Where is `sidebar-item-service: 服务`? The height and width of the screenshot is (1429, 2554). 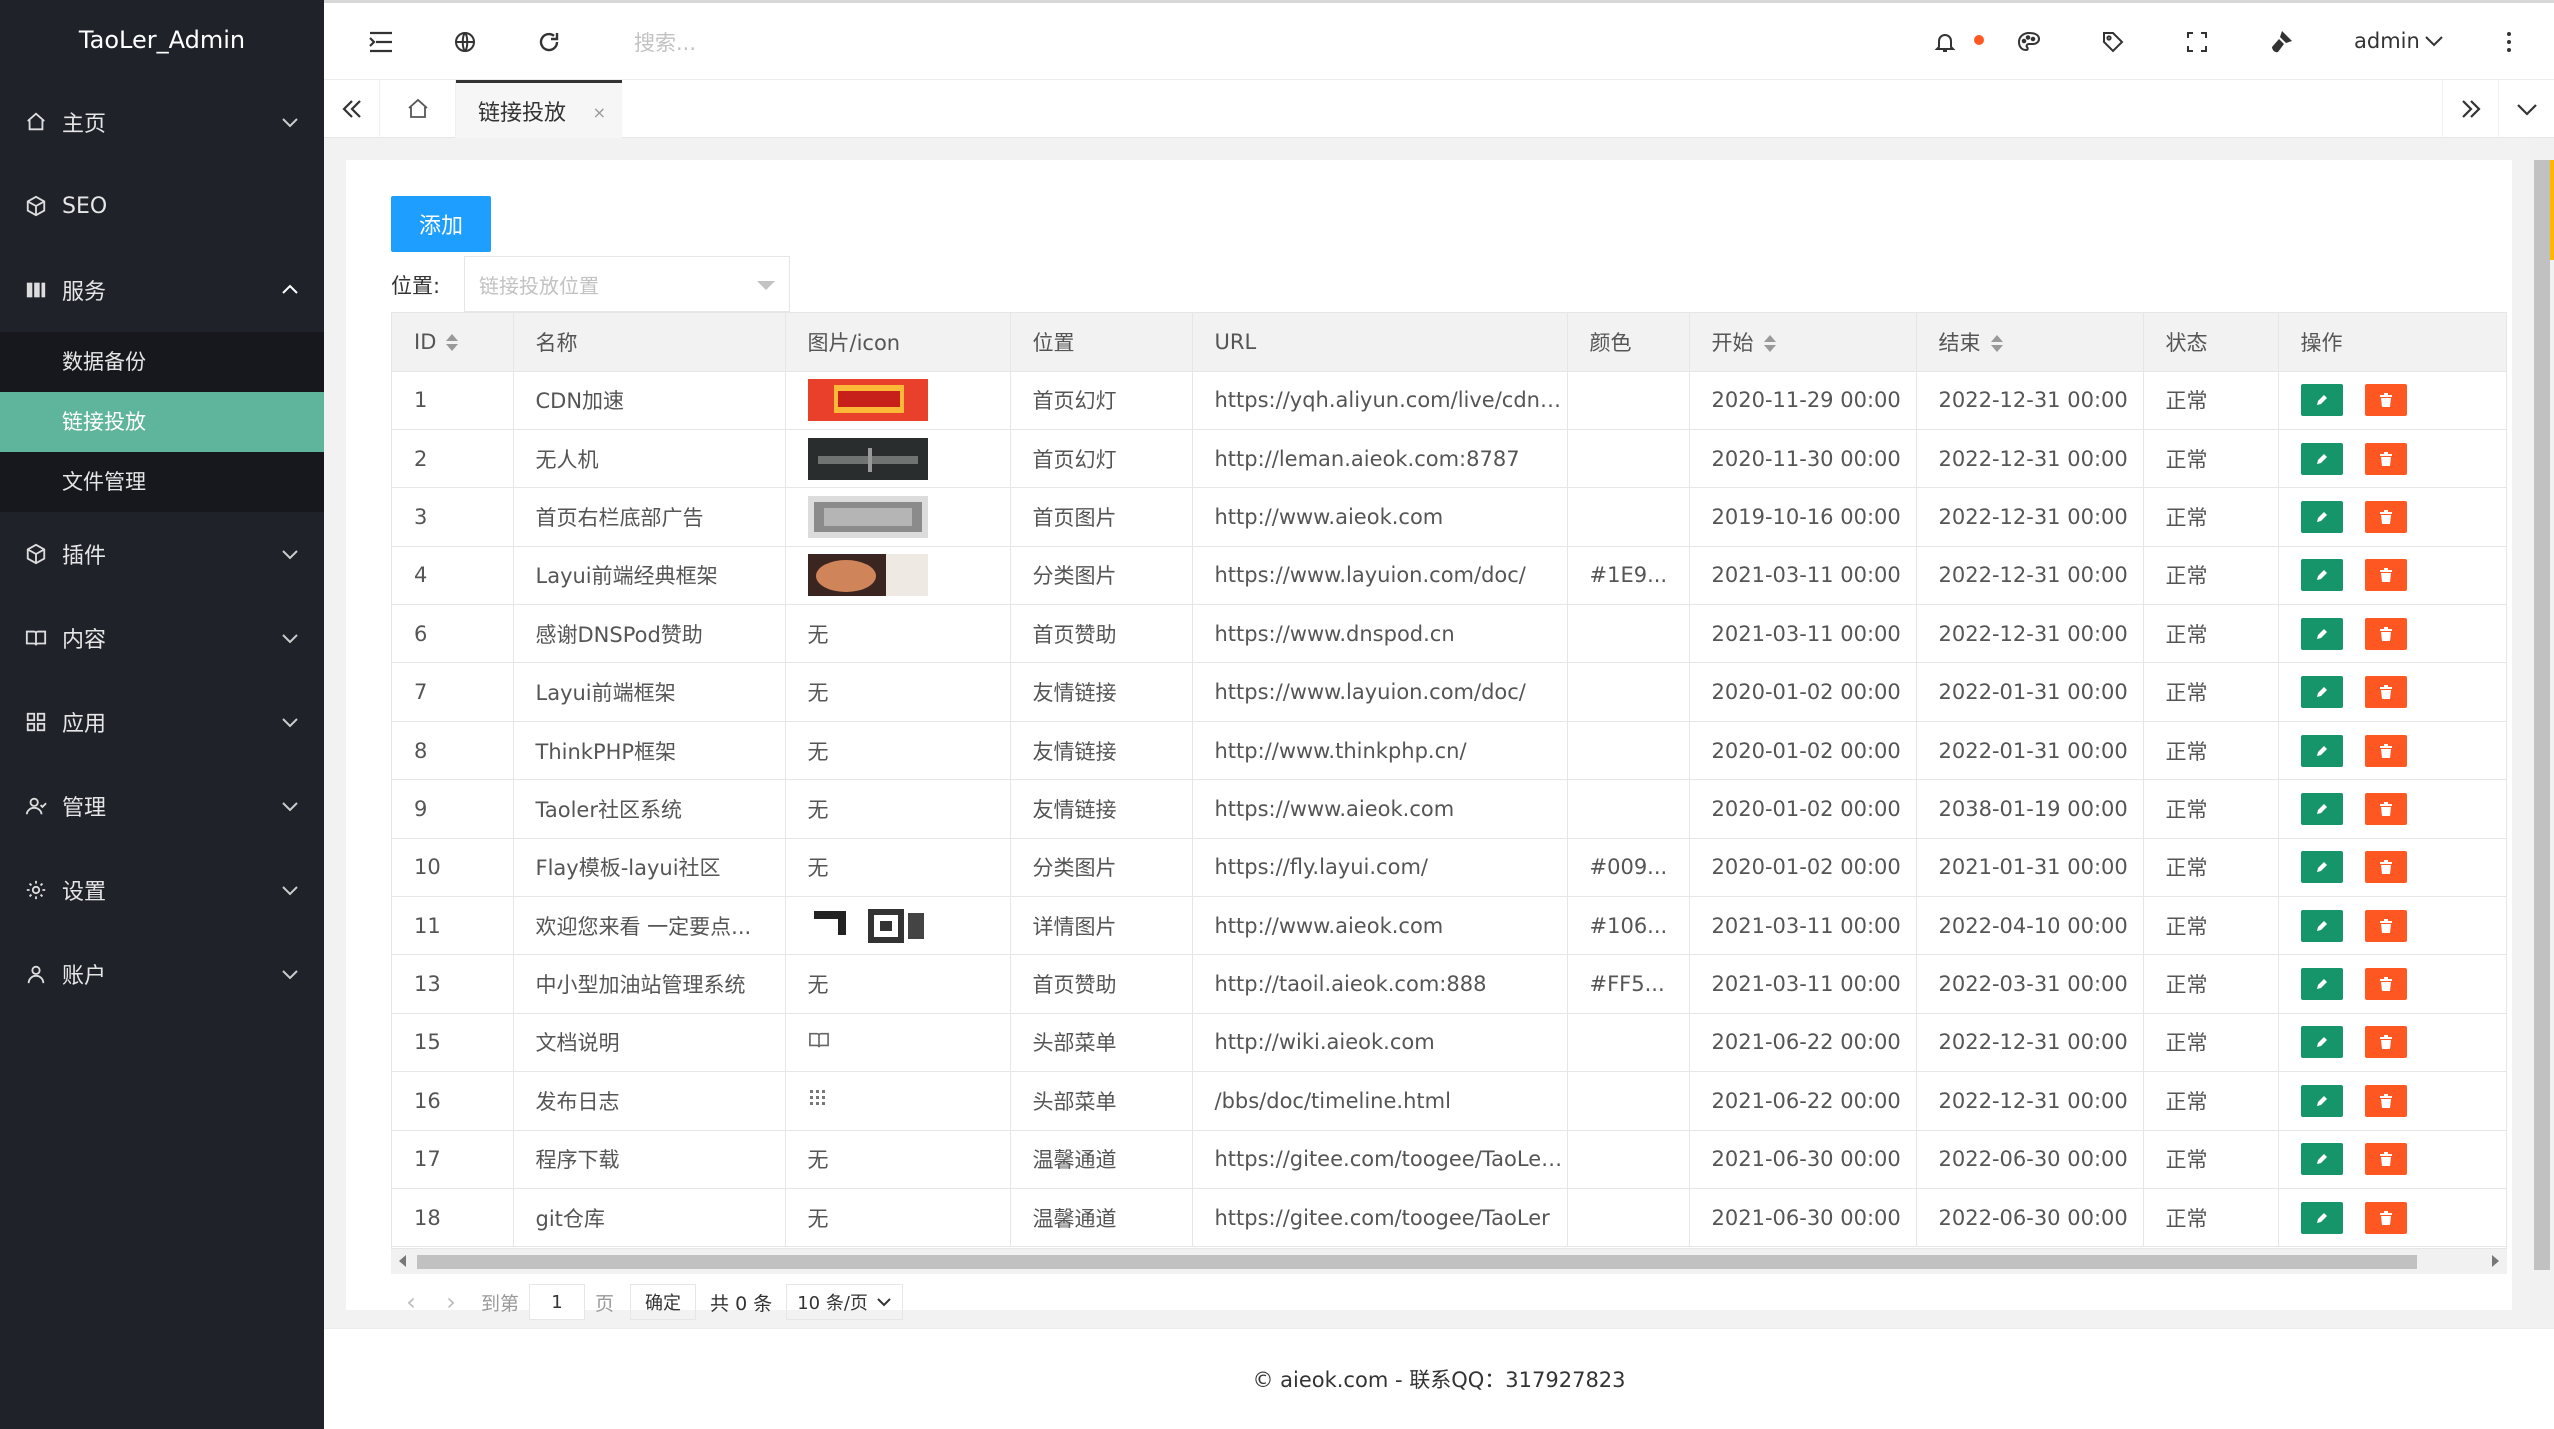
sidebar-item-service: 服务 is located at coordinates (162, 290).